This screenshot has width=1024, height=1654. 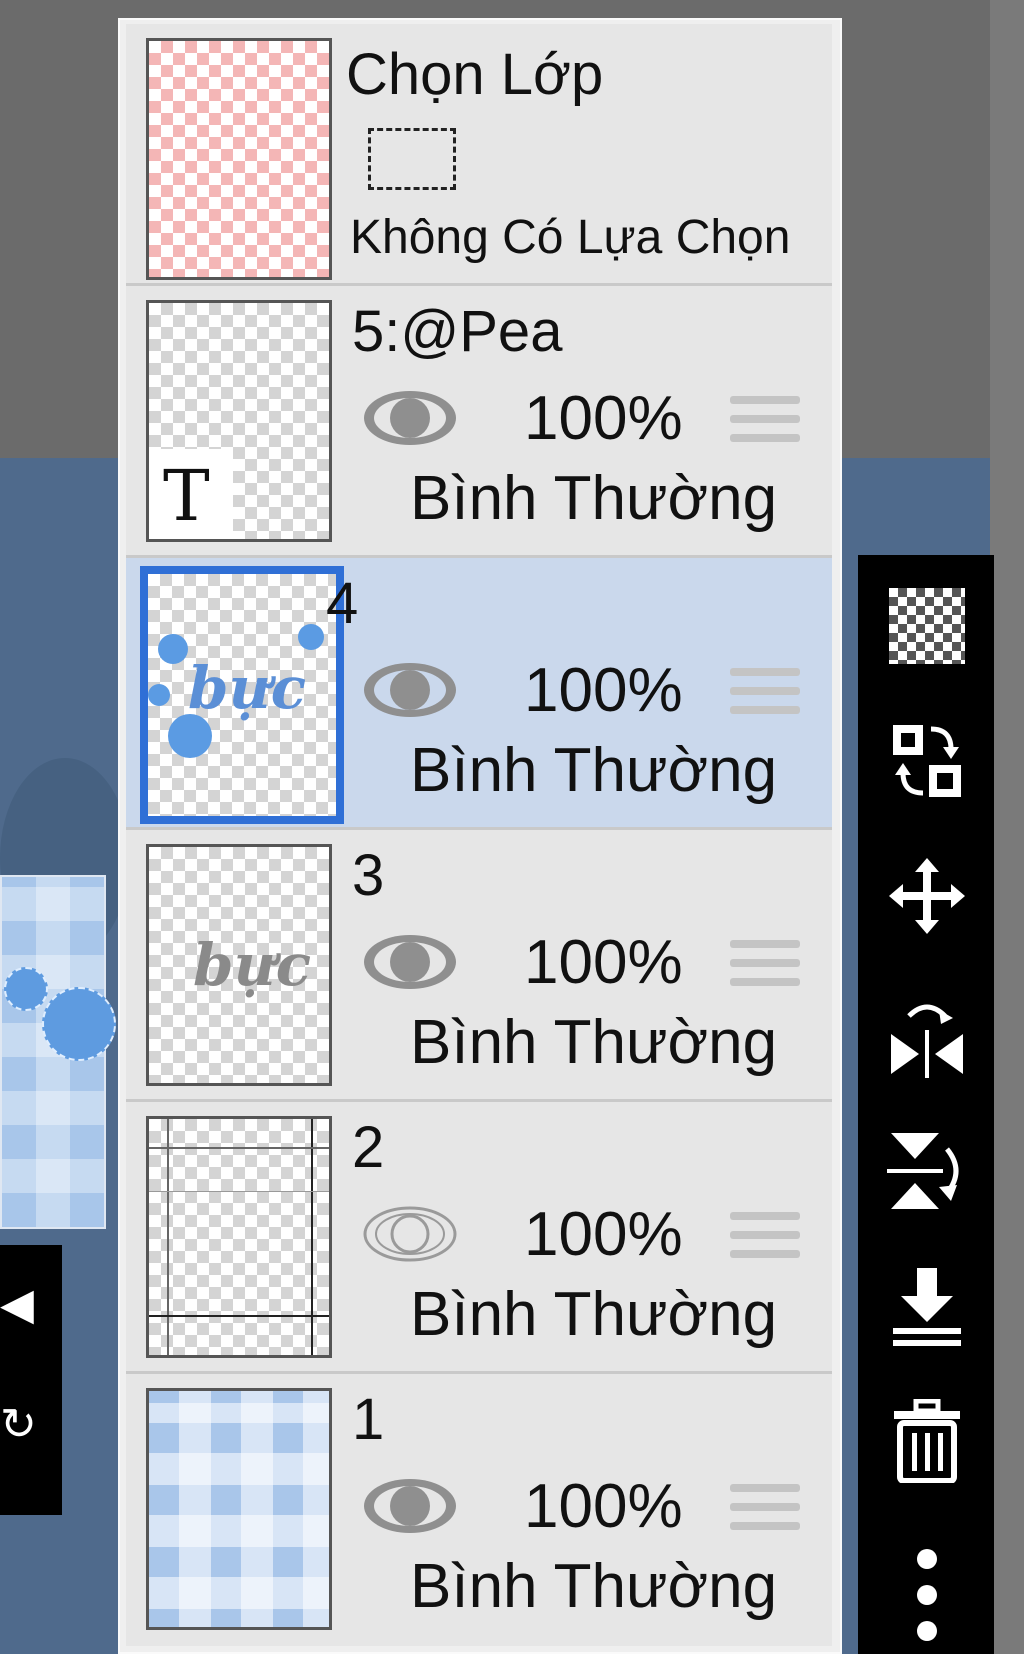 I want to click on text-layer-badge: T, so click(x=191, y=494).